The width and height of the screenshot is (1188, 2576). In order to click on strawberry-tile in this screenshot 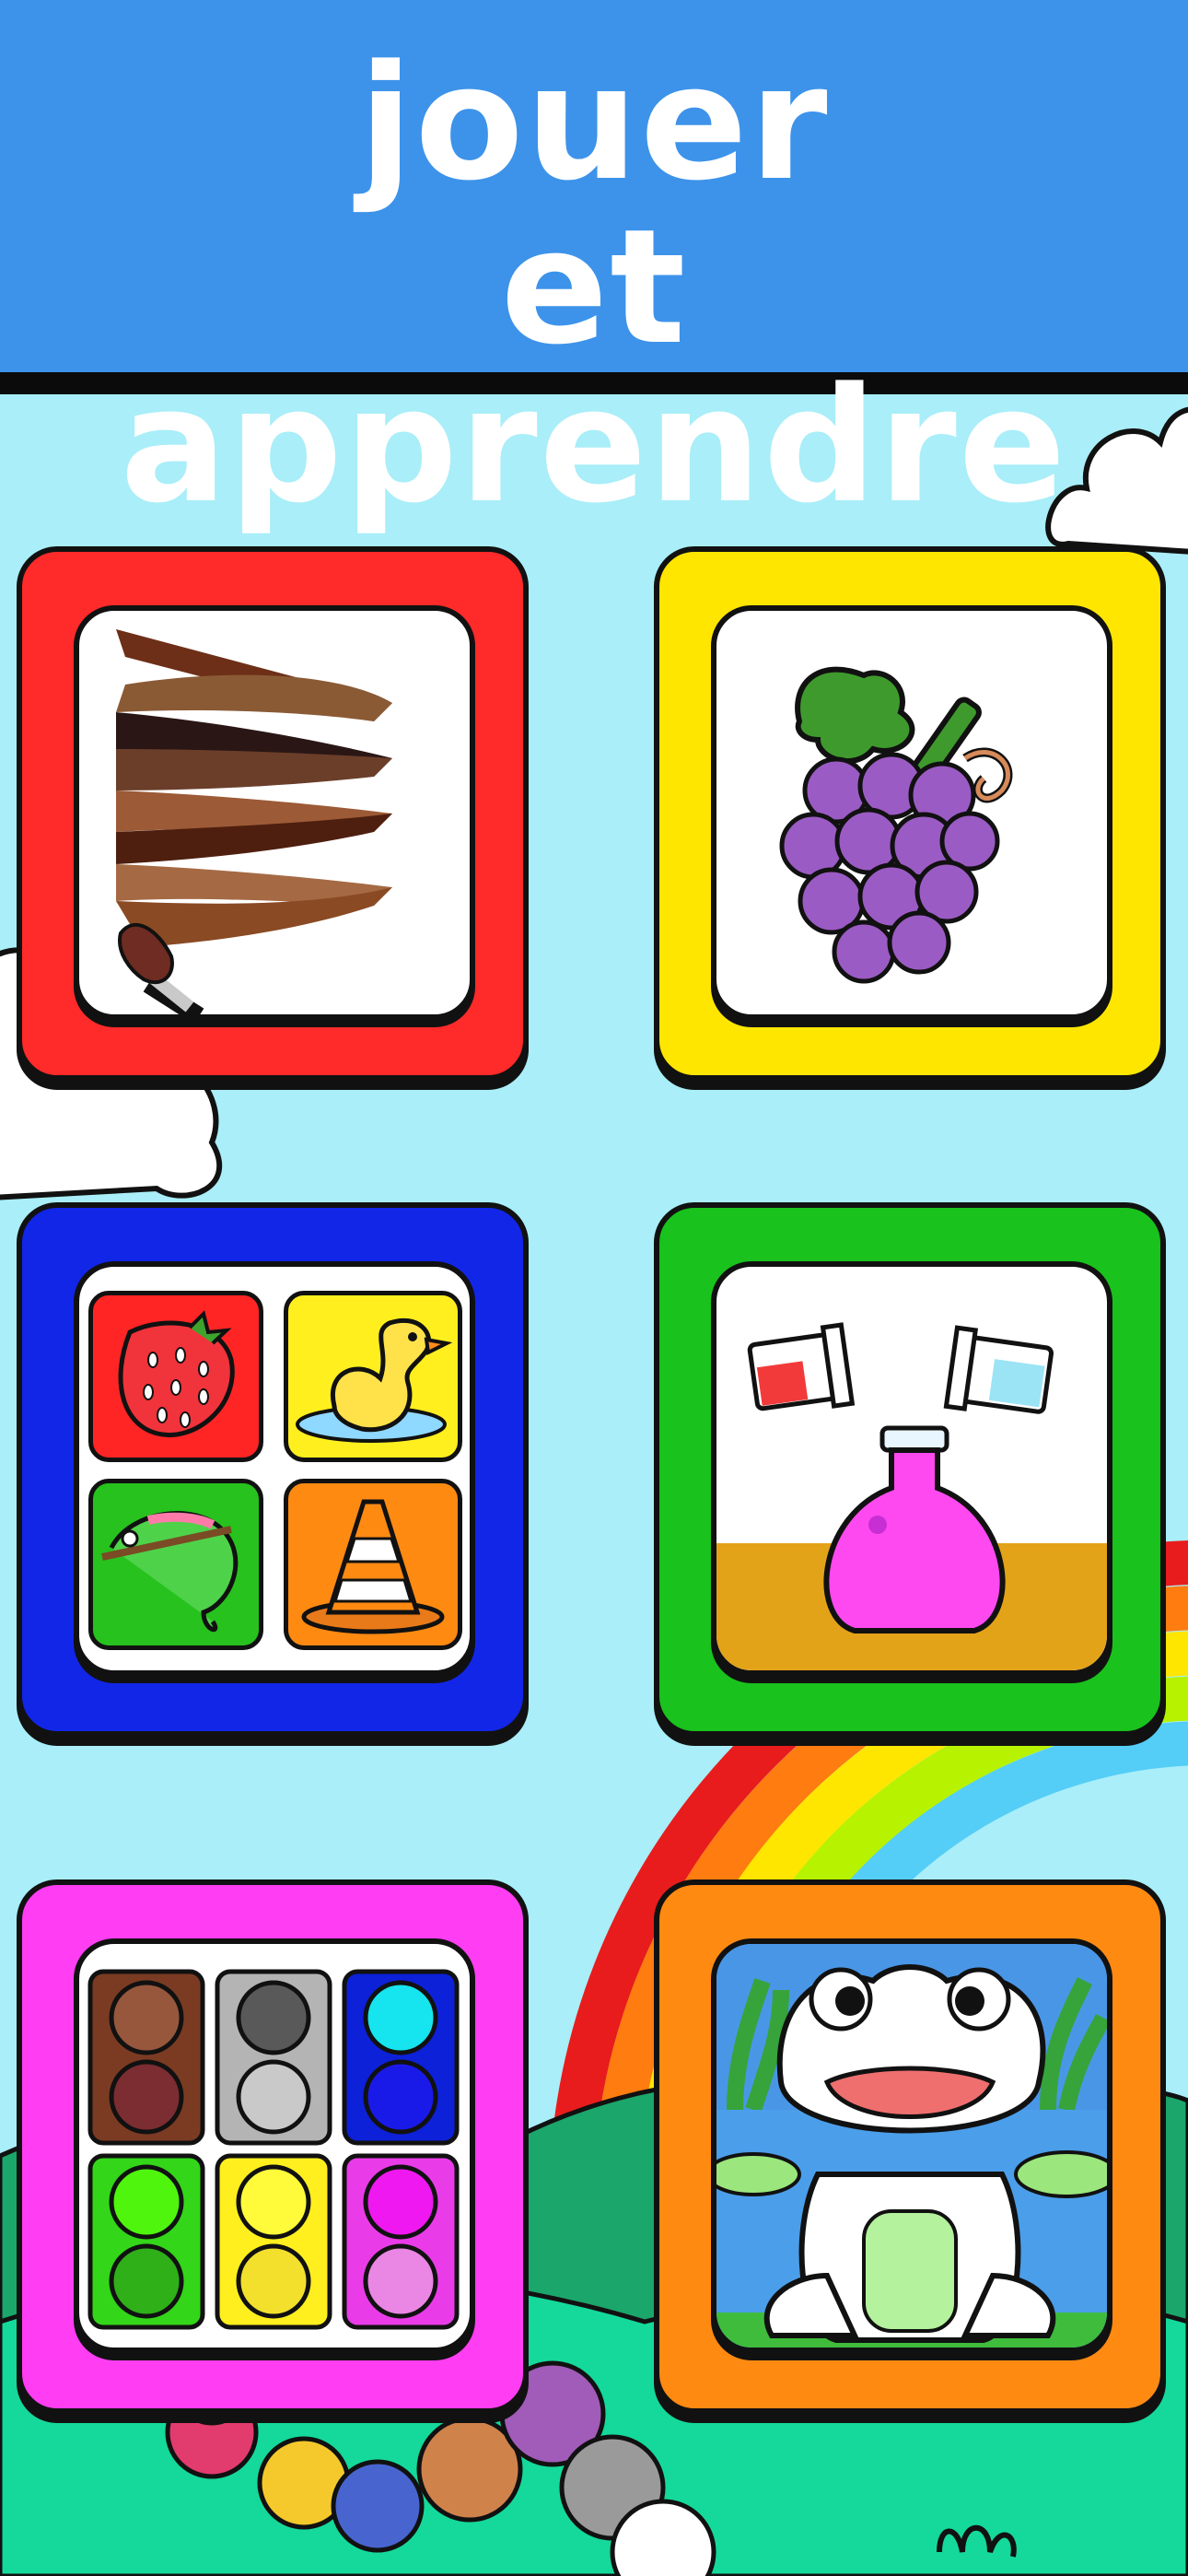, I will do `click(175, 1376)`.